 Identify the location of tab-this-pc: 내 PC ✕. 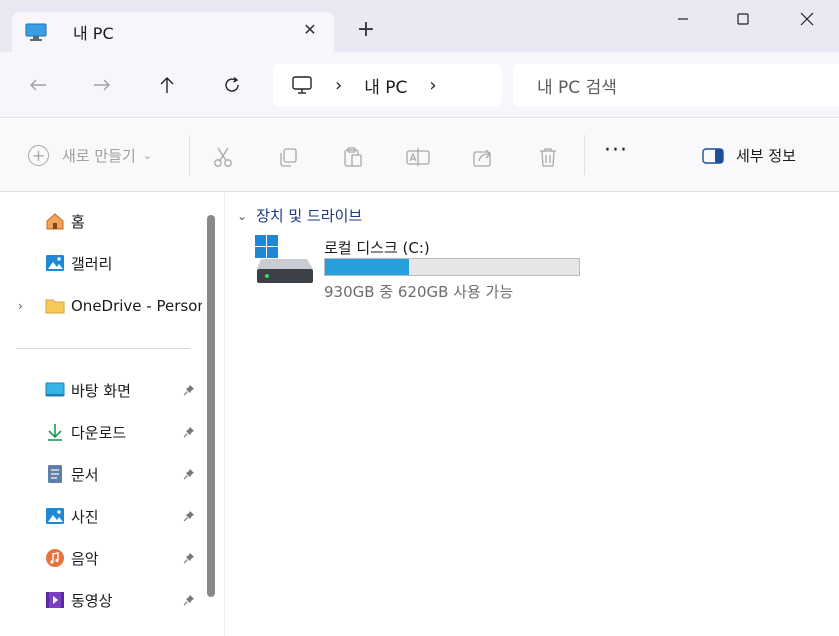
(173, 32).